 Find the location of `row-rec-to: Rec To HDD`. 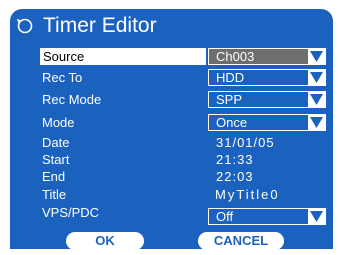

row-rec-to: Rec To HDD is located at coordinates (171, 77).